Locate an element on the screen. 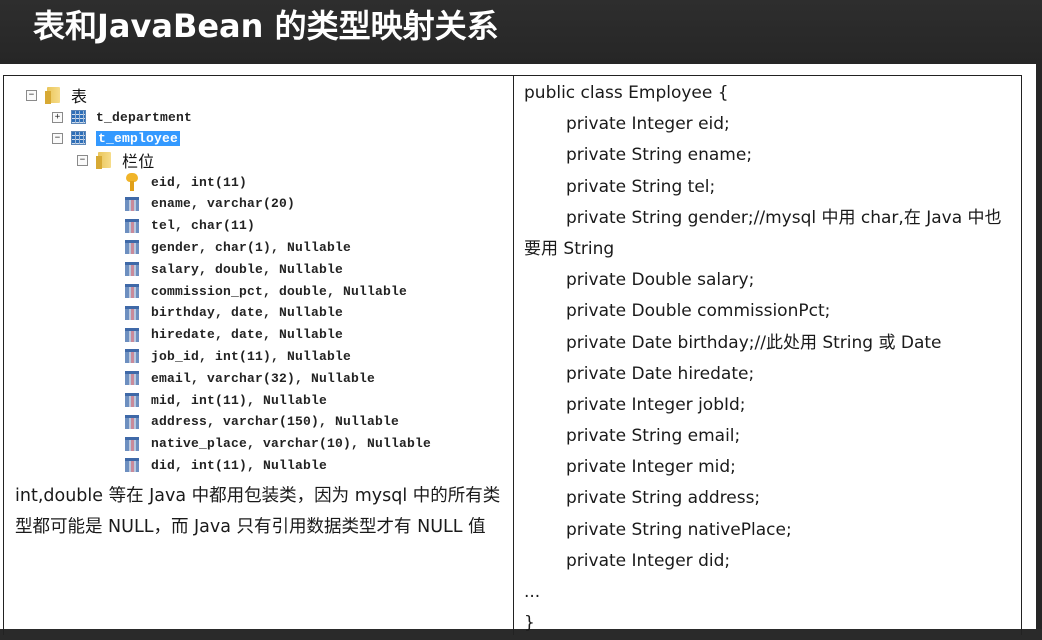  code-line: public class Employee { is located at coordinates (626, 93).